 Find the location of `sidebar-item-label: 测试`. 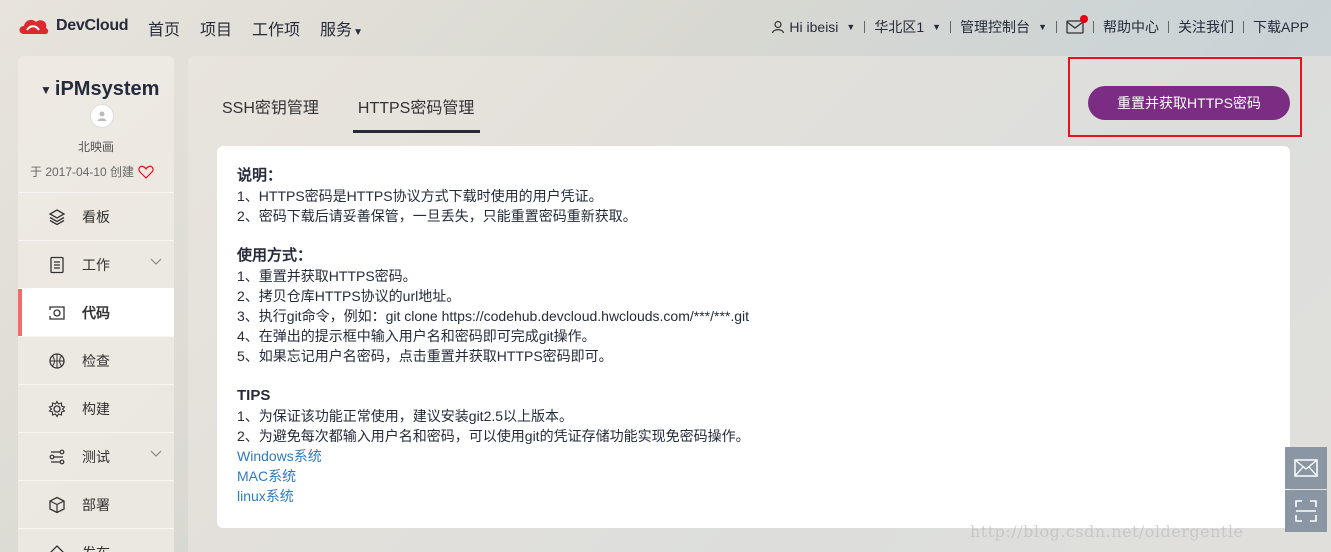

sidebar-item-label: 测试 is located at coordinates (96, 456).